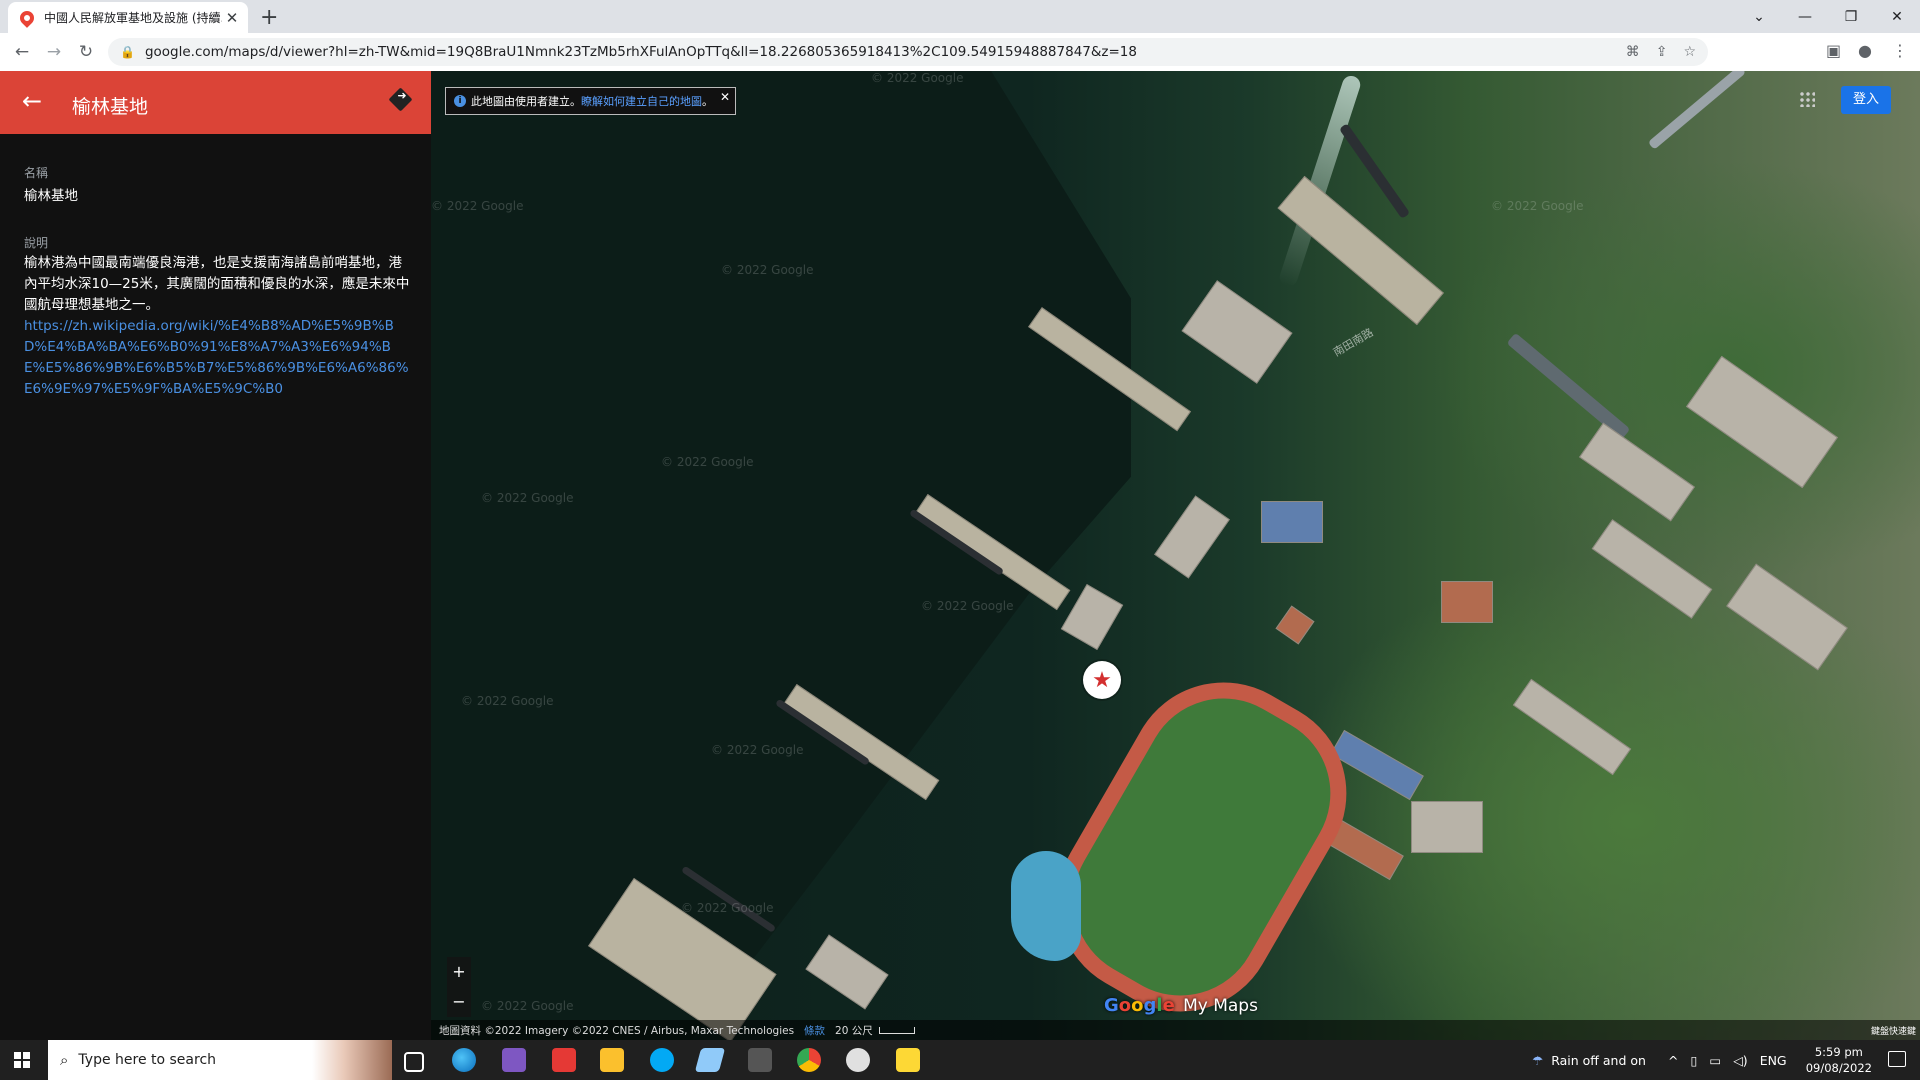 This screenshot has height=1080, width=1920. What do you see at coordinates (725, 97) in the screenshot?
I see `notice-close-icon: ✕` at bounding box center [725, 97].